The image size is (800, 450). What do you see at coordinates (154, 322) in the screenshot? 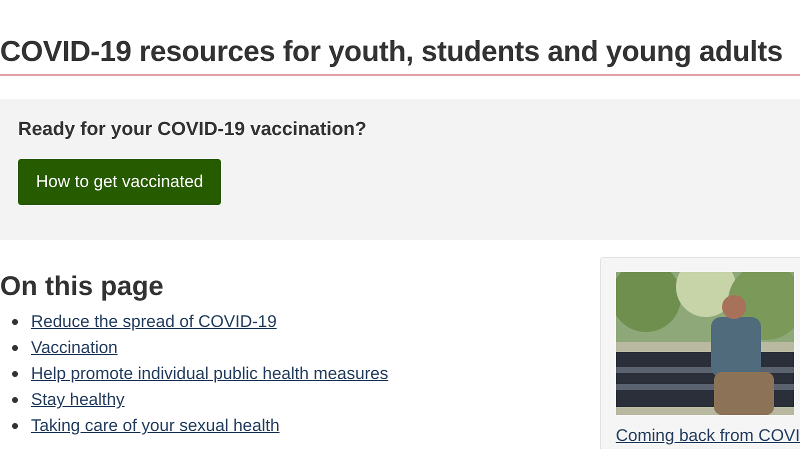
I see `page-link: Reduce the spread of COVID-19` at bounding box center [154, 322].